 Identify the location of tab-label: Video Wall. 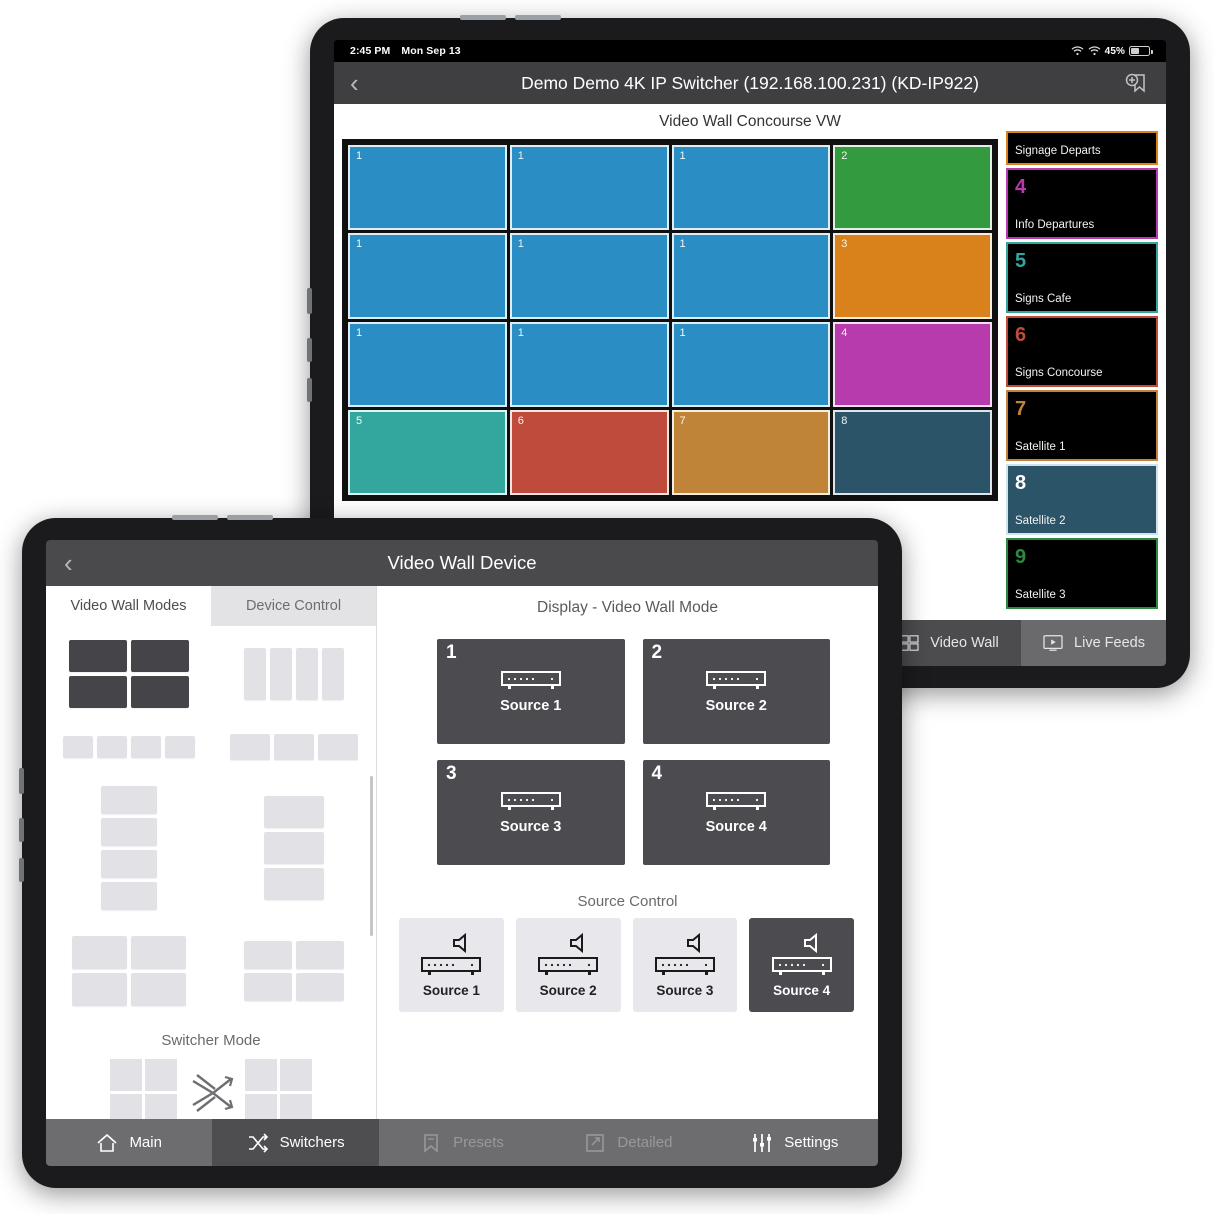
(964, 643).